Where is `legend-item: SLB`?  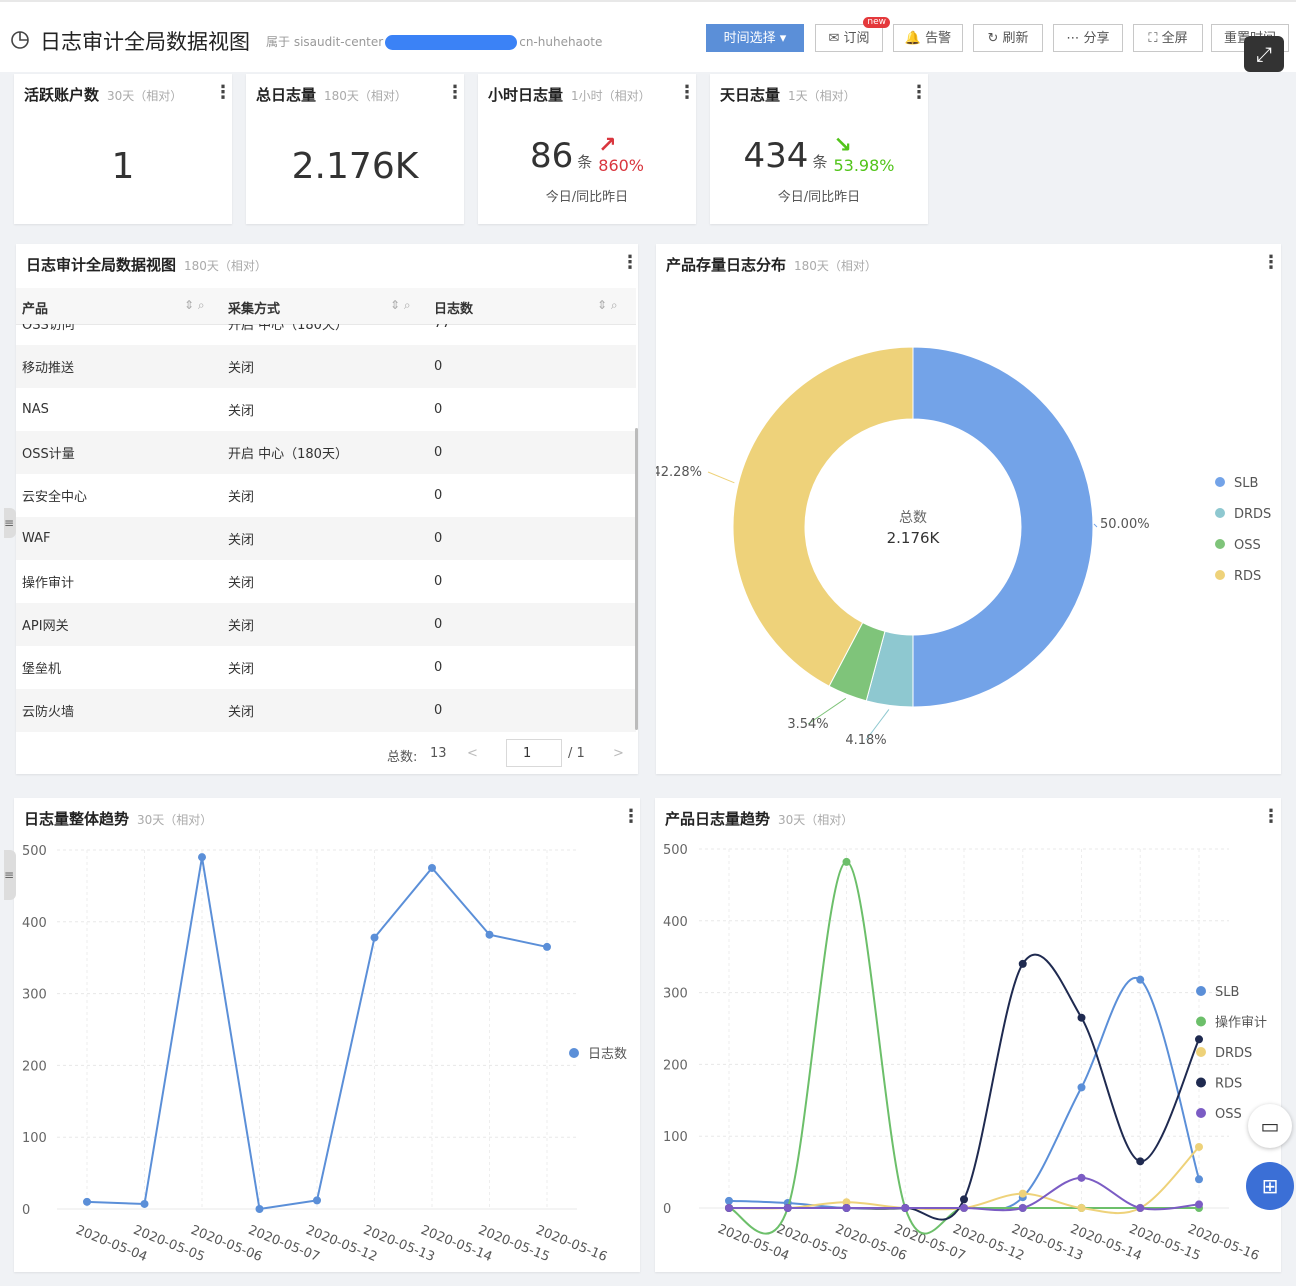
legend-item: SLB is located at coordinates (1227, 992).